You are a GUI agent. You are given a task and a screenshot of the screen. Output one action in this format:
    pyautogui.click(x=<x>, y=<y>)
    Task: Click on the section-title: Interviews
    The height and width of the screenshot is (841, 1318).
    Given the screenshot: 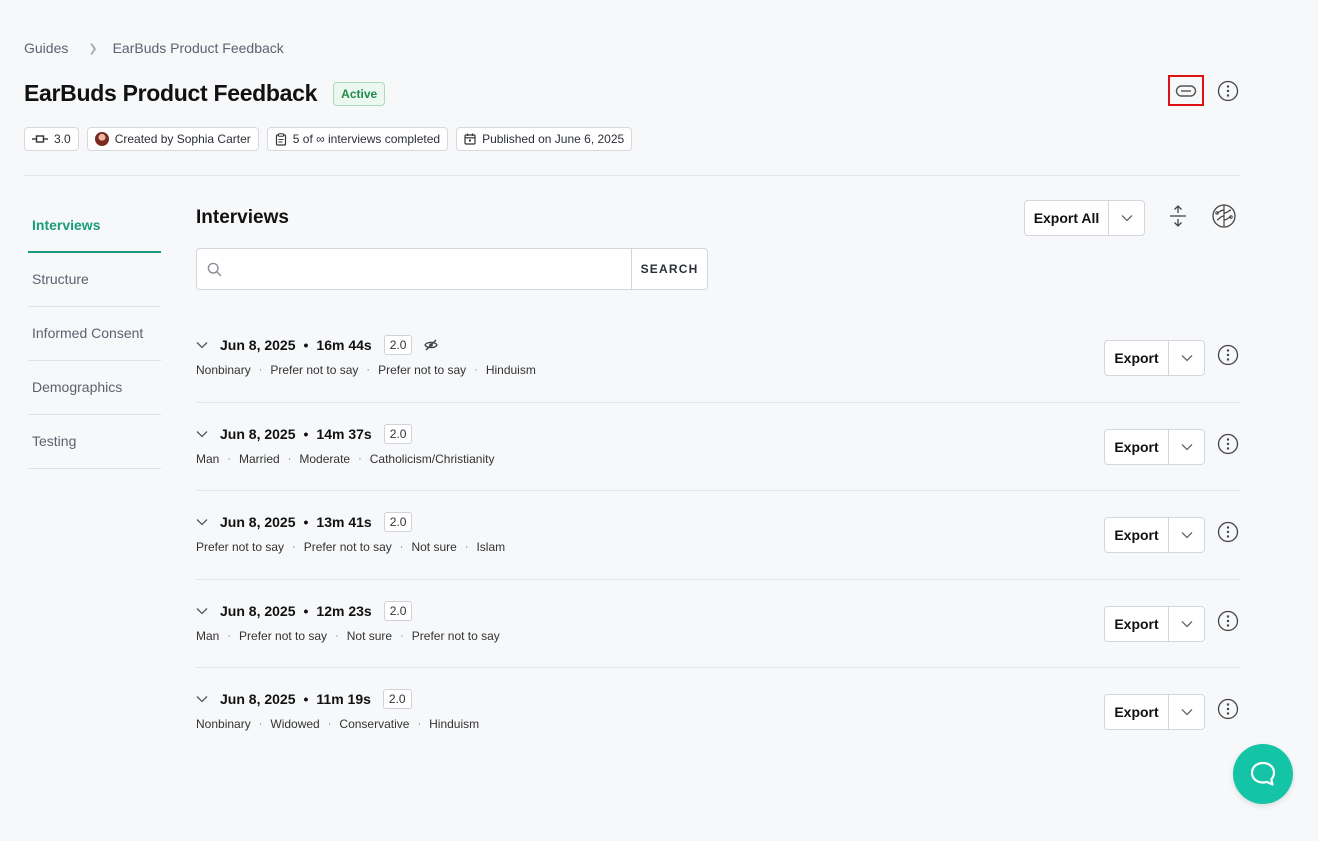 What is the action you would take?
    pyautogui.click(x=242, y=217)
    